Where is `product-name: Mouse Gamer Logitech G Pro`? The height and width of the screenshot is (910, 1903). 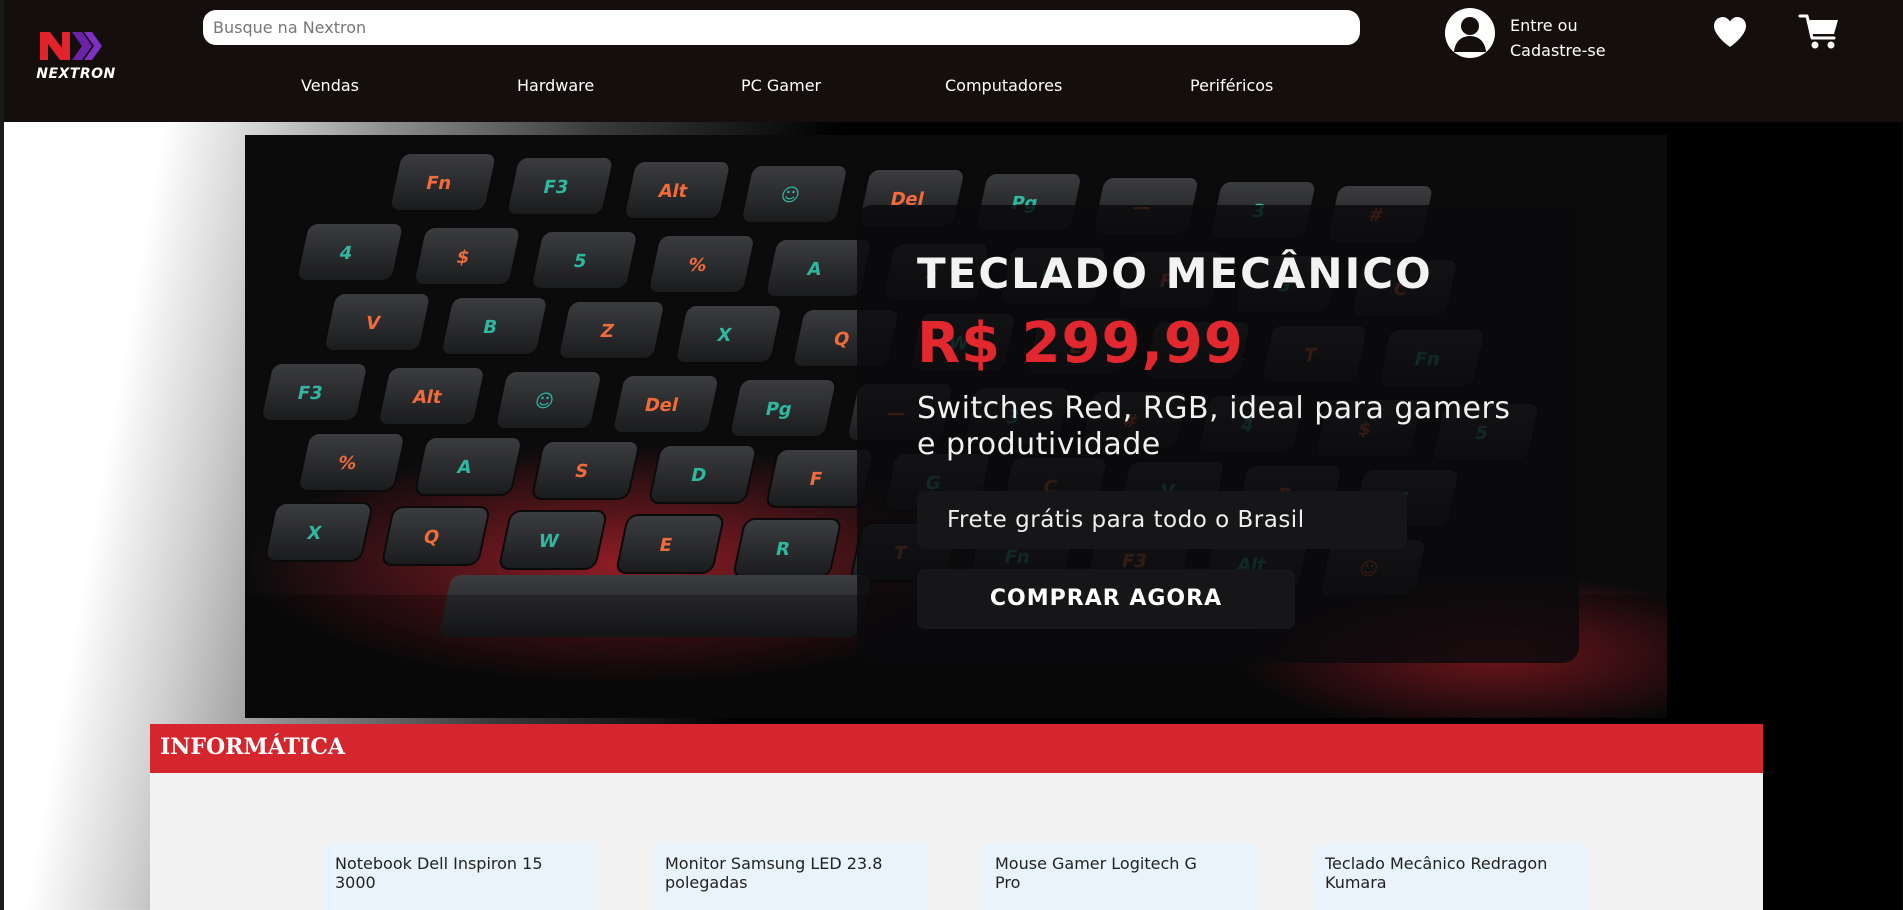
product-name: Mouse Gamer Logitech G Pro is located at coordinates (1096, 873).